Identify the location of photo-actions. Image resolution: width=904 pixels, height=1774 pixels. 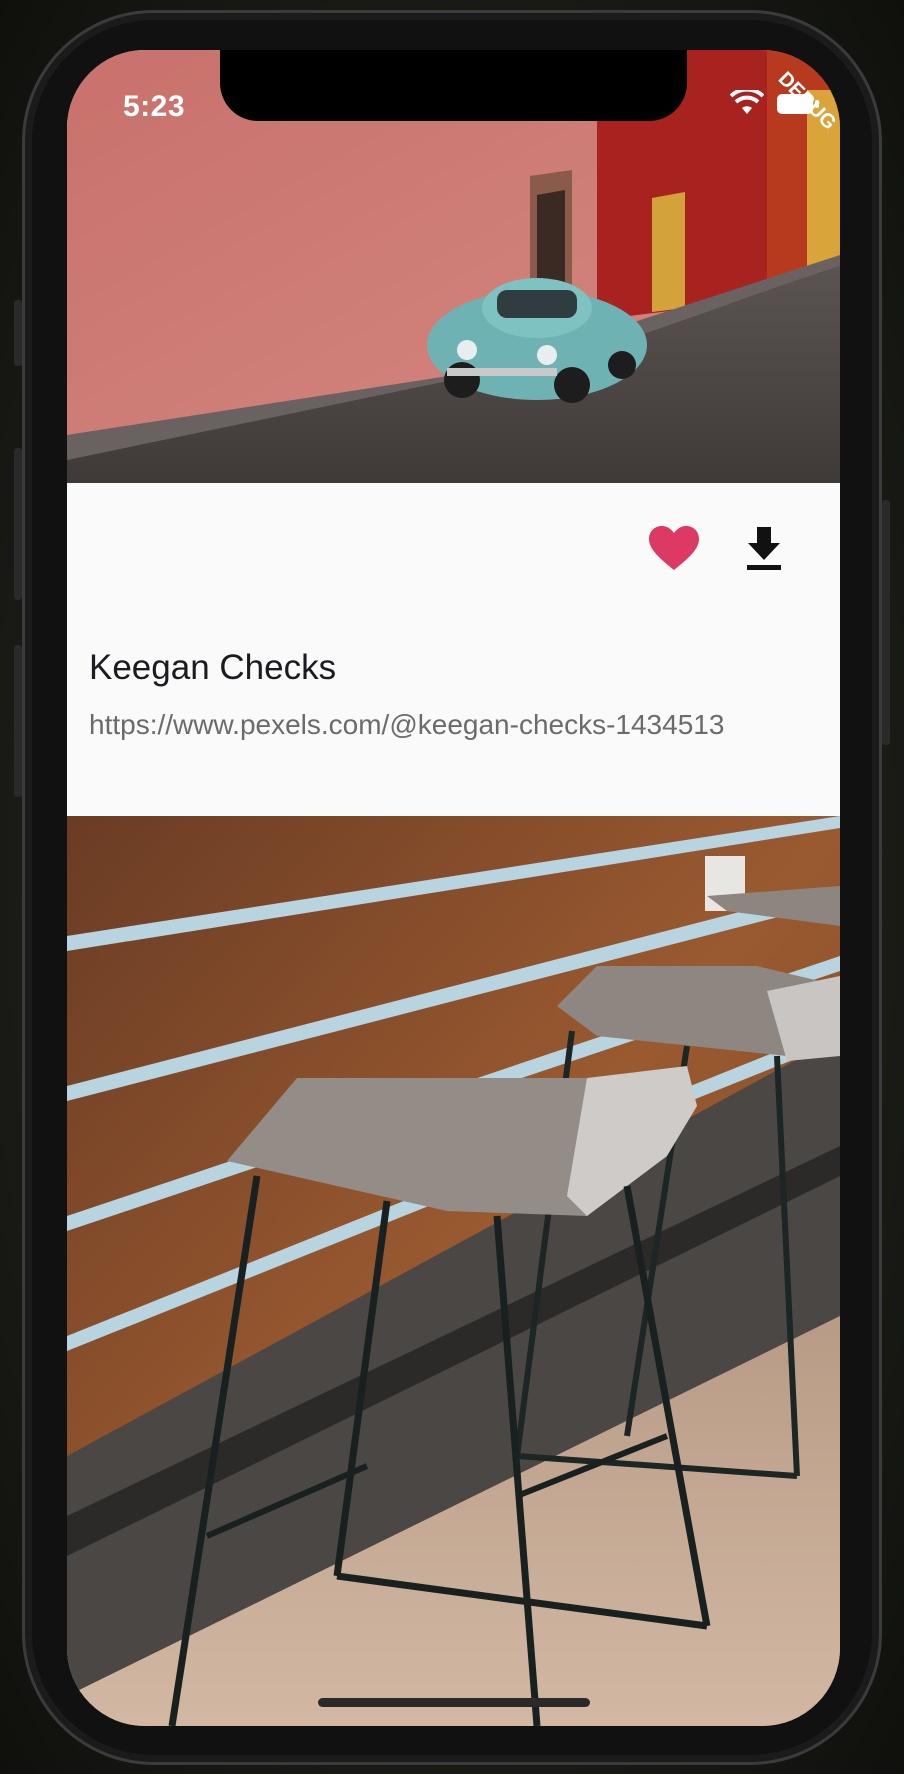
(719, 549).